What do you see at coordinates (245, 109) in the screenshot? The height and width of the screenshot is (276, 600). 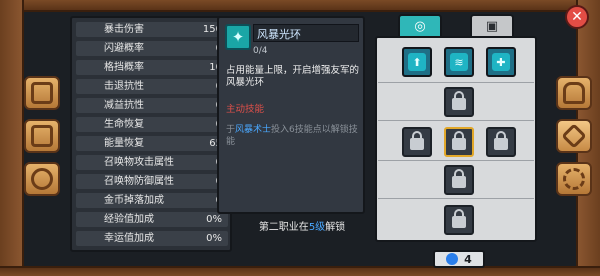 I see `skill-type: 主动技能` at bounding box center [245, 109].